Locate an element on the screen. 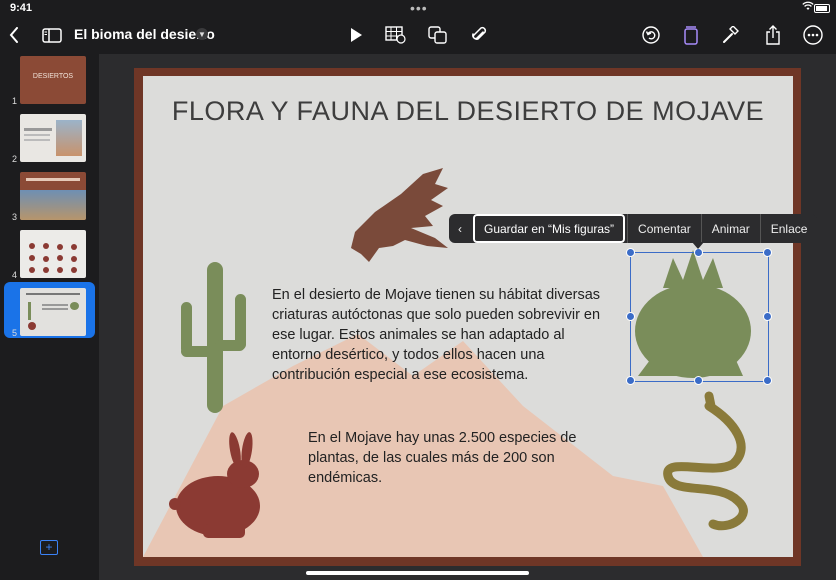 The width and height of the screenshot is (836, 580). wifi-icon is located at coordinates (808, 7).